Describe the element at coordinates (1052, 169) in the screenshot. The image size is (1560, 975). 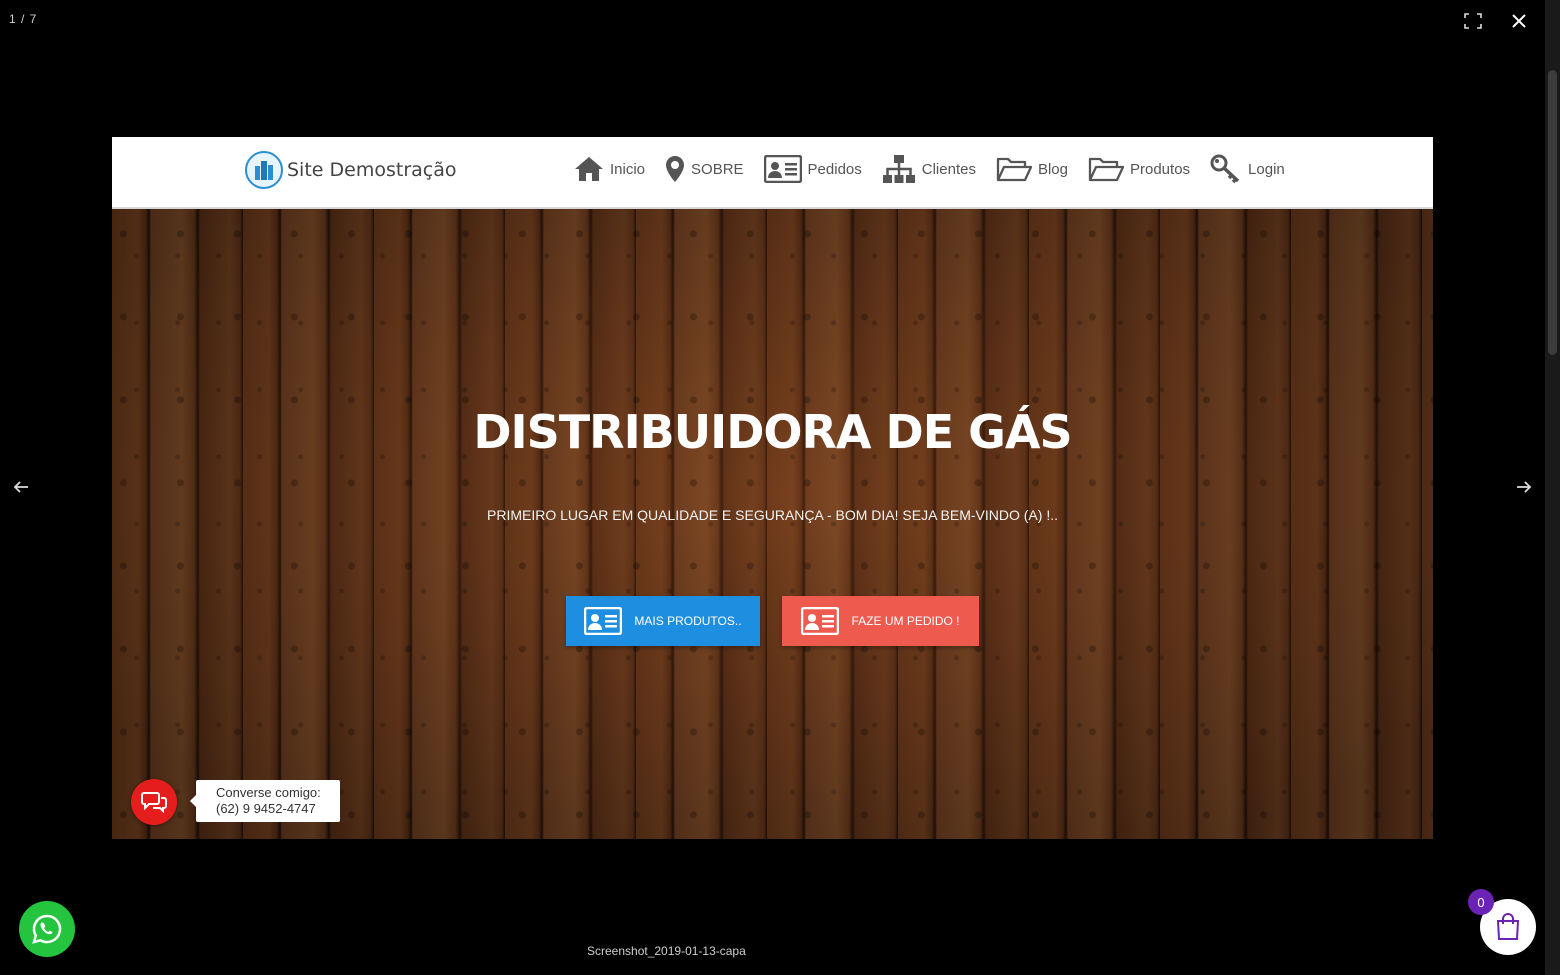
I see `menu-label: Blog` at that location.